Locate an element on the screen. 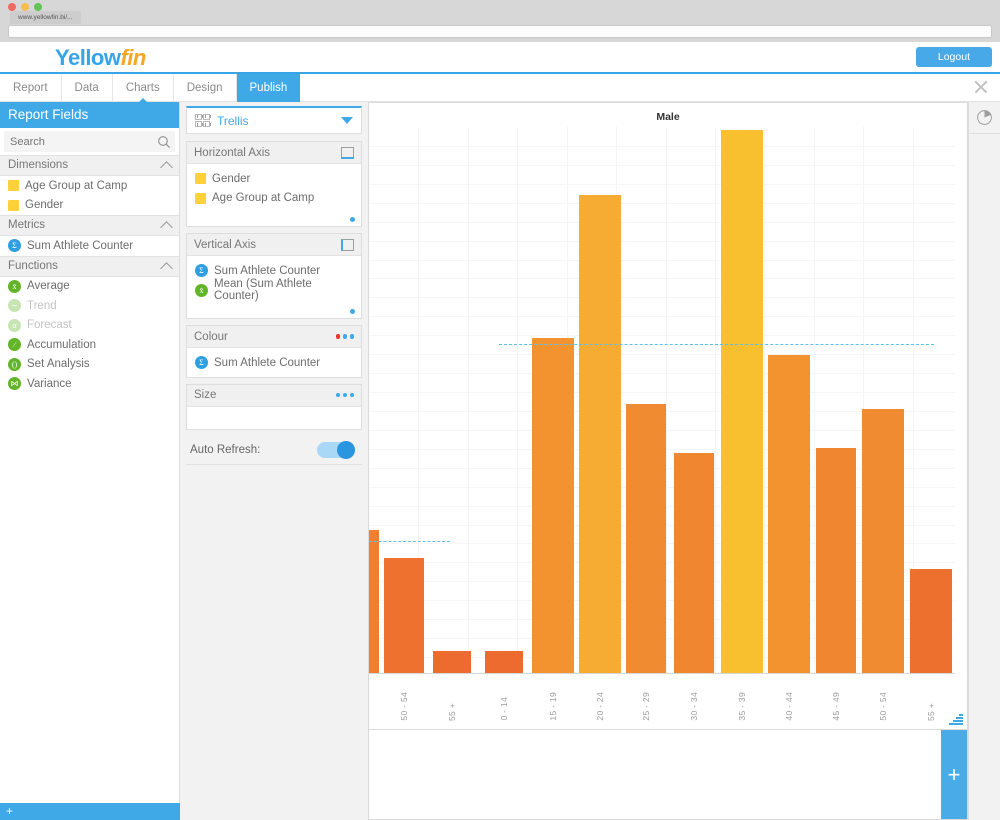 The height and width of the screenshot is (820, 1000). minimize-window-icon is located at coordinates (25, 7).